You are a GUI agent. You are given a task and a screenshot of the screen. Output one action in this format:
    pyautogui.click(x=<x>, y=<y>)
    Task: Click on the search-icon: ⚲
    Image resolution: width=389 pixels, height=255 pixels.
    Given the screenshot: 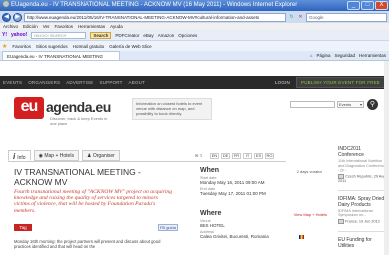 What is the action you would take?
    pyautogui.click(x=372, y=104)
    